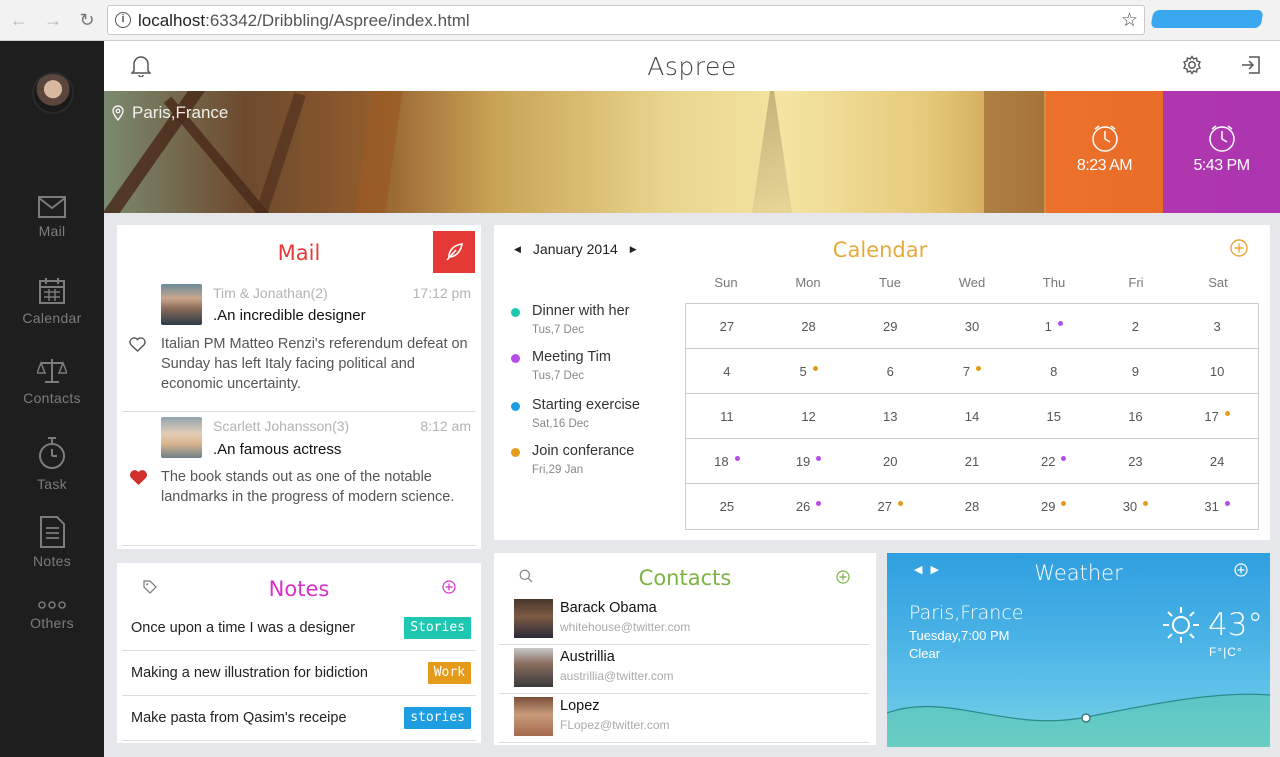 The height and width of the screenshot is (757, 1280). Describe the element at coordinates (1192, 65) in the screenshot. I see `gear-icon` at that location.